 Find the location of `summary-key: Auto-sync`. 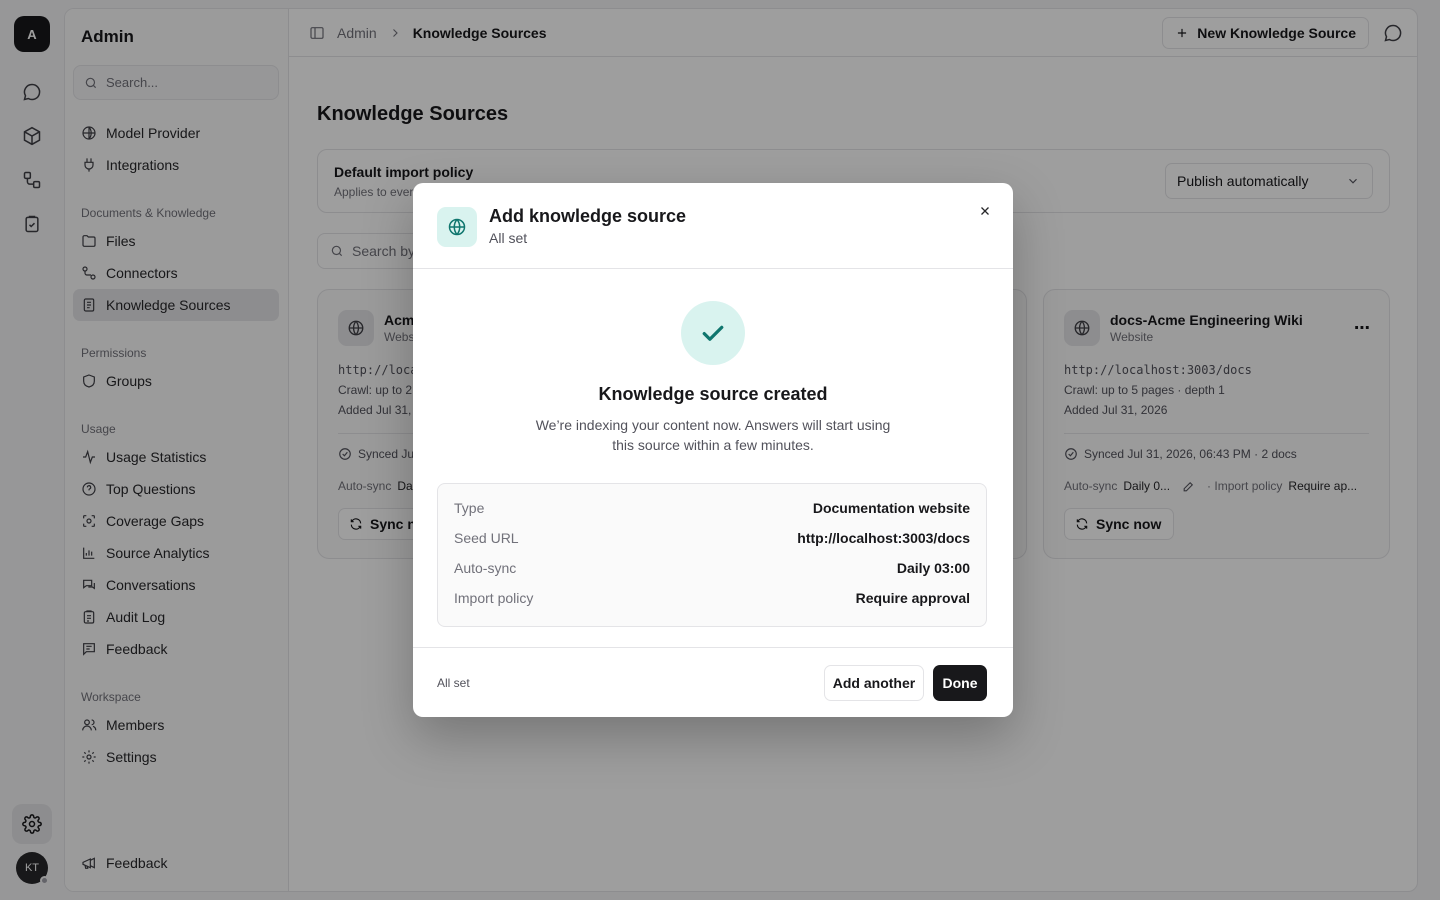

summary-key: Auto-sync is located at coordinates (485, 568).